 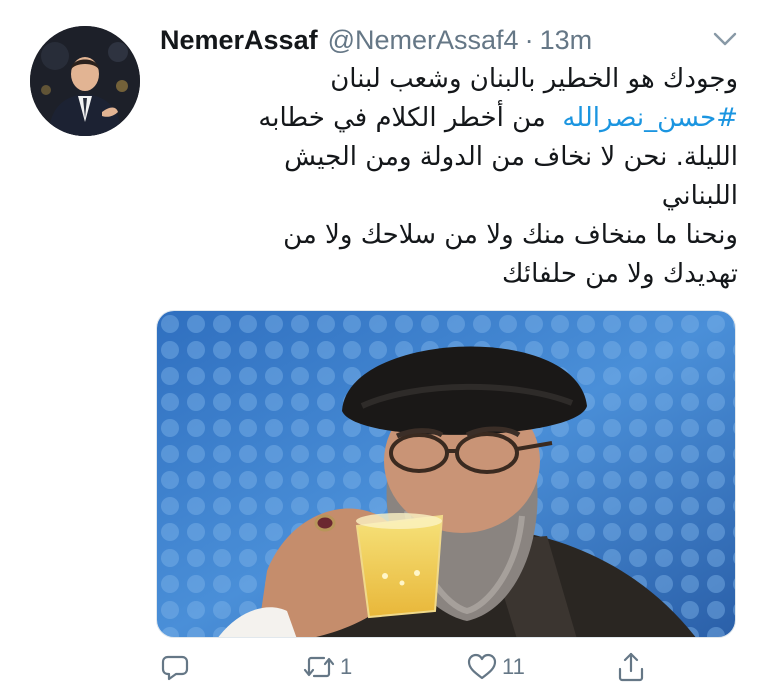 I want to click on share-button, so click(x=631, y=667).